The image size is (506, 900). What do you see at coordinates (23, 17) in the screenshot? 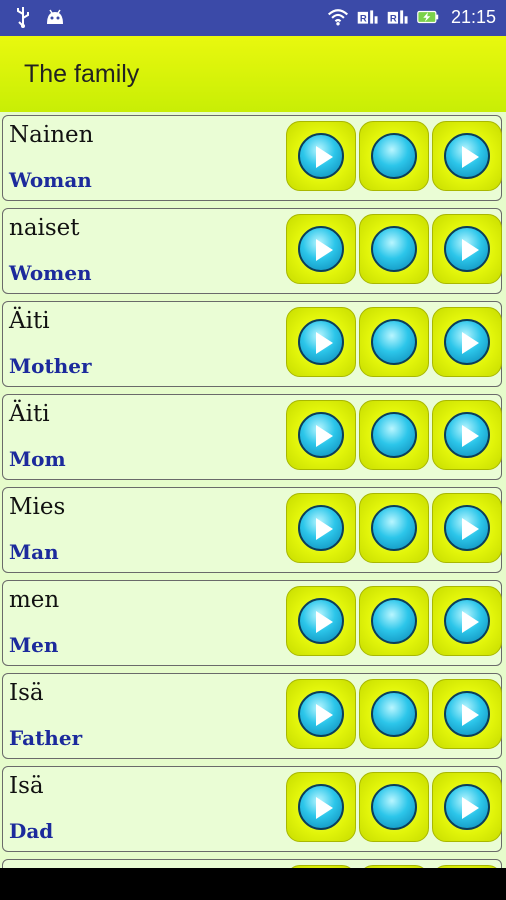
I see `usb-icon` at bounding box center [23, 17].